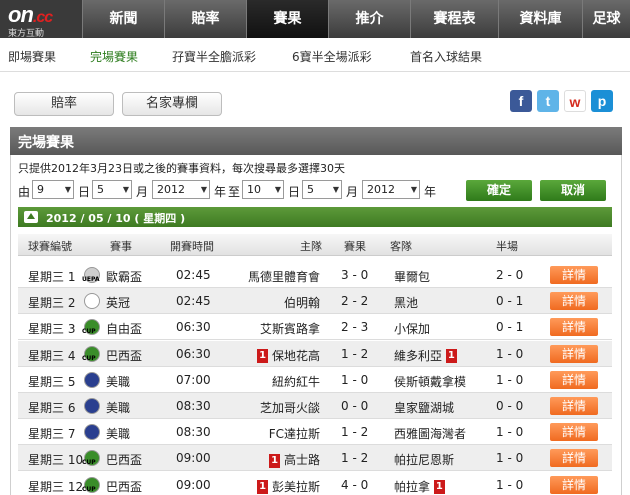 The image size is (630, 495). Describe the element at coordinates (263, 189) in the screenshot. I see `to-day-select: 10 ▼` at that location.